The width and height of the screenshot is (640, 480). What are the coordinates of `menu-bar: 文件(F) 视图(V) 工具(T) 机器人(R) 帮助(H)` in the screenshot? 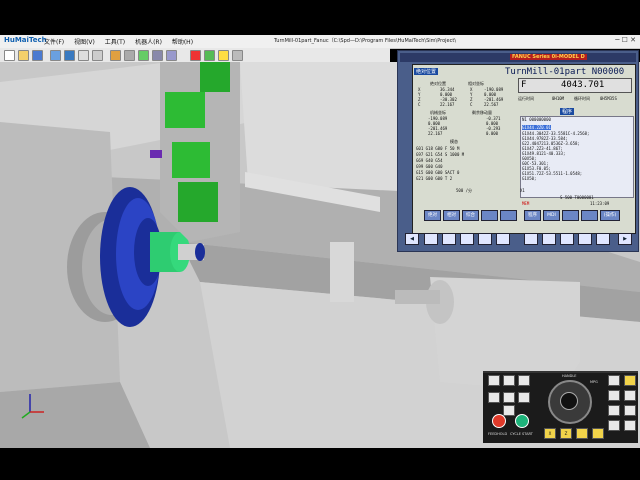 It's located at (122, 41).